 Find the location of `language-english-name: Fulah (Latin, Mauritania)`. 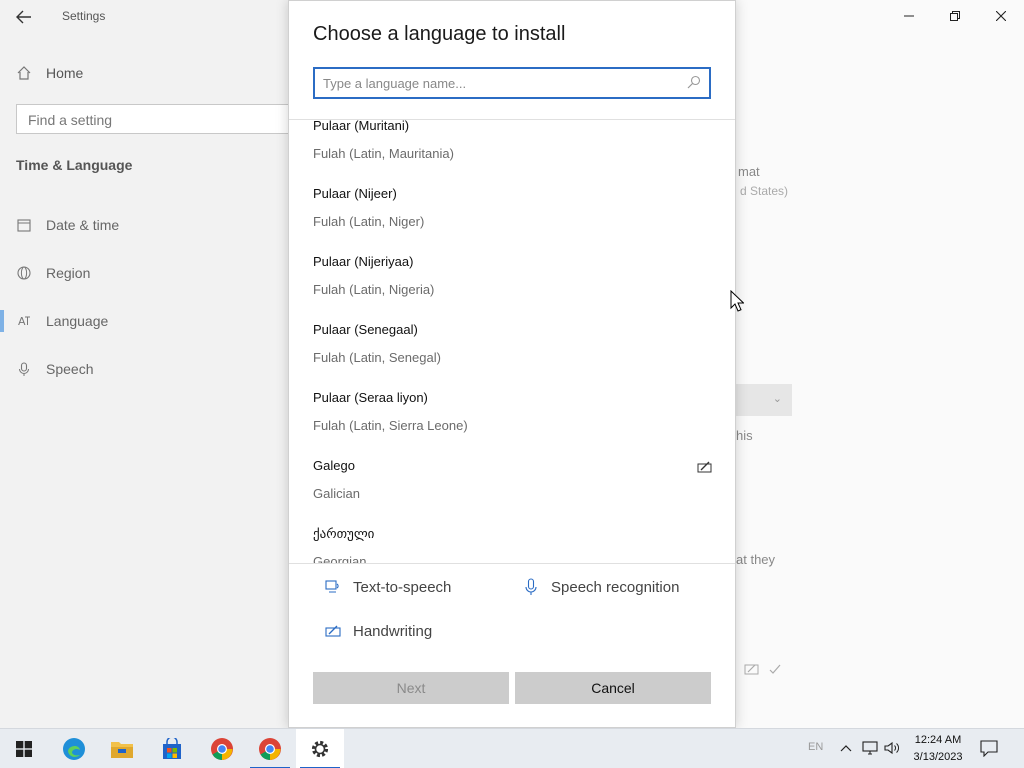

language-english-name: Fulah (Latin, Mauritania) is located at coordinates (383, 153).